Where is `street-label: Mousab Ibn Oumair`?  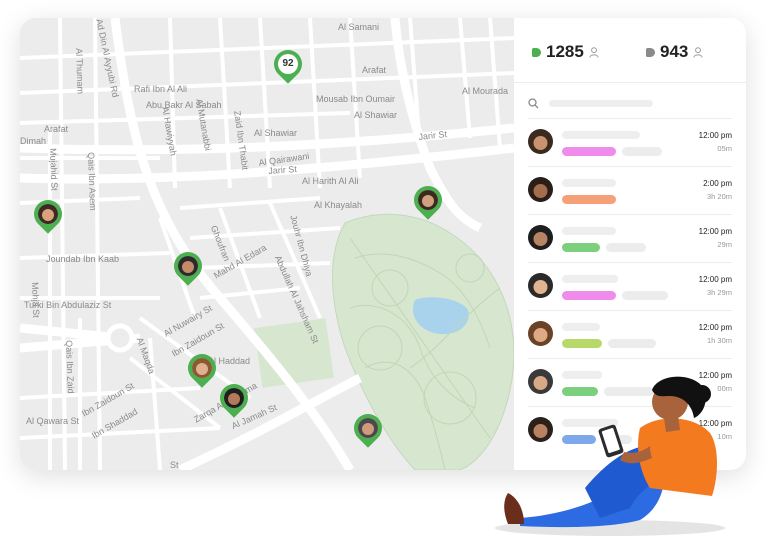
street-label: Mousab Ibn Oumair is located at coordinates (356, 99).